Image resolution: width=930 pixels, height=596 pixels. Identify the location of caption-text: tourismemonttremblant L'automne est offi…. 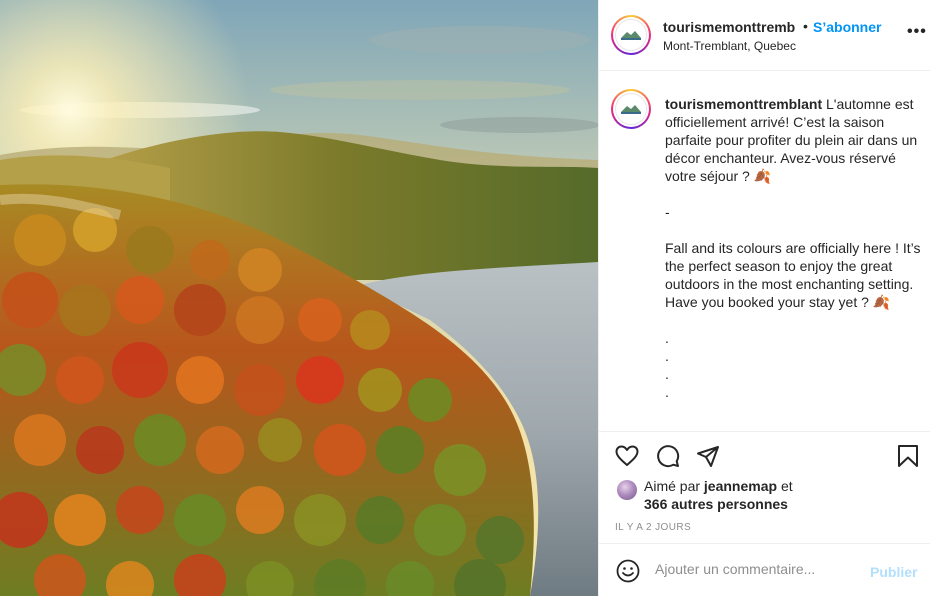
(793, 248).